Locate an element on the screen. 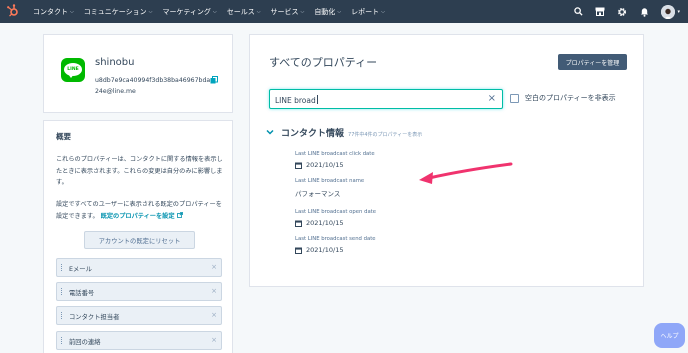  property-item-contact-owner: コンタクト担当者 × is located at coordinates (139, 315).